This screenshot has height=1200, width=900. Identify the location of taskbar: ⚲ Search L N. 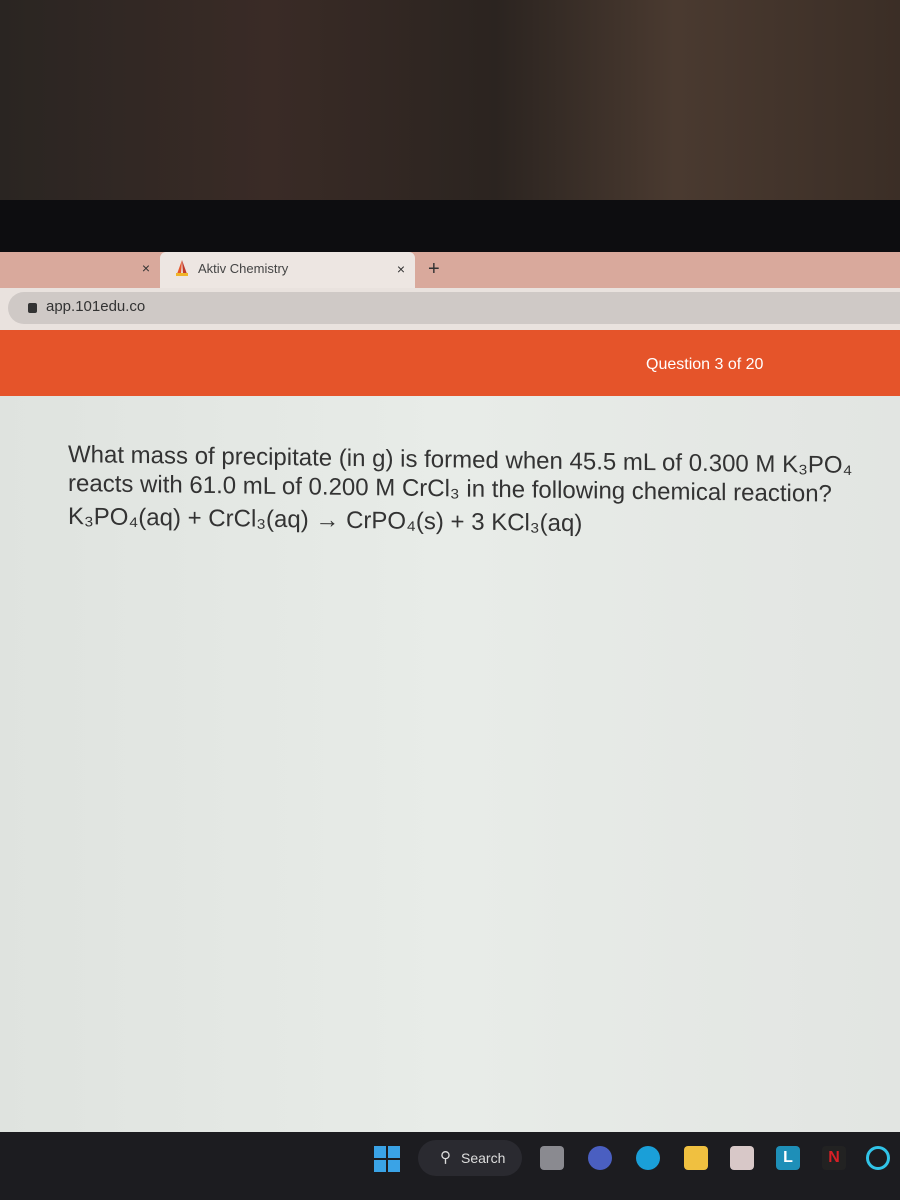
(450, 1166).